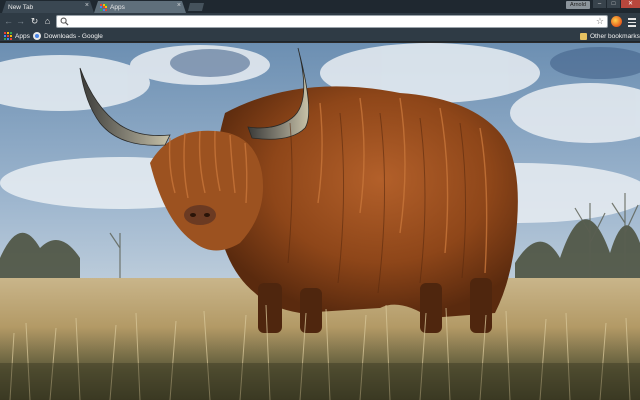 This screenshot has width=640, height=400. Describe the element at coordinates (320, 6) in the screenshot. I see `tab-strip: New Tab × Apps × Arnold – □ ✕` at that location.